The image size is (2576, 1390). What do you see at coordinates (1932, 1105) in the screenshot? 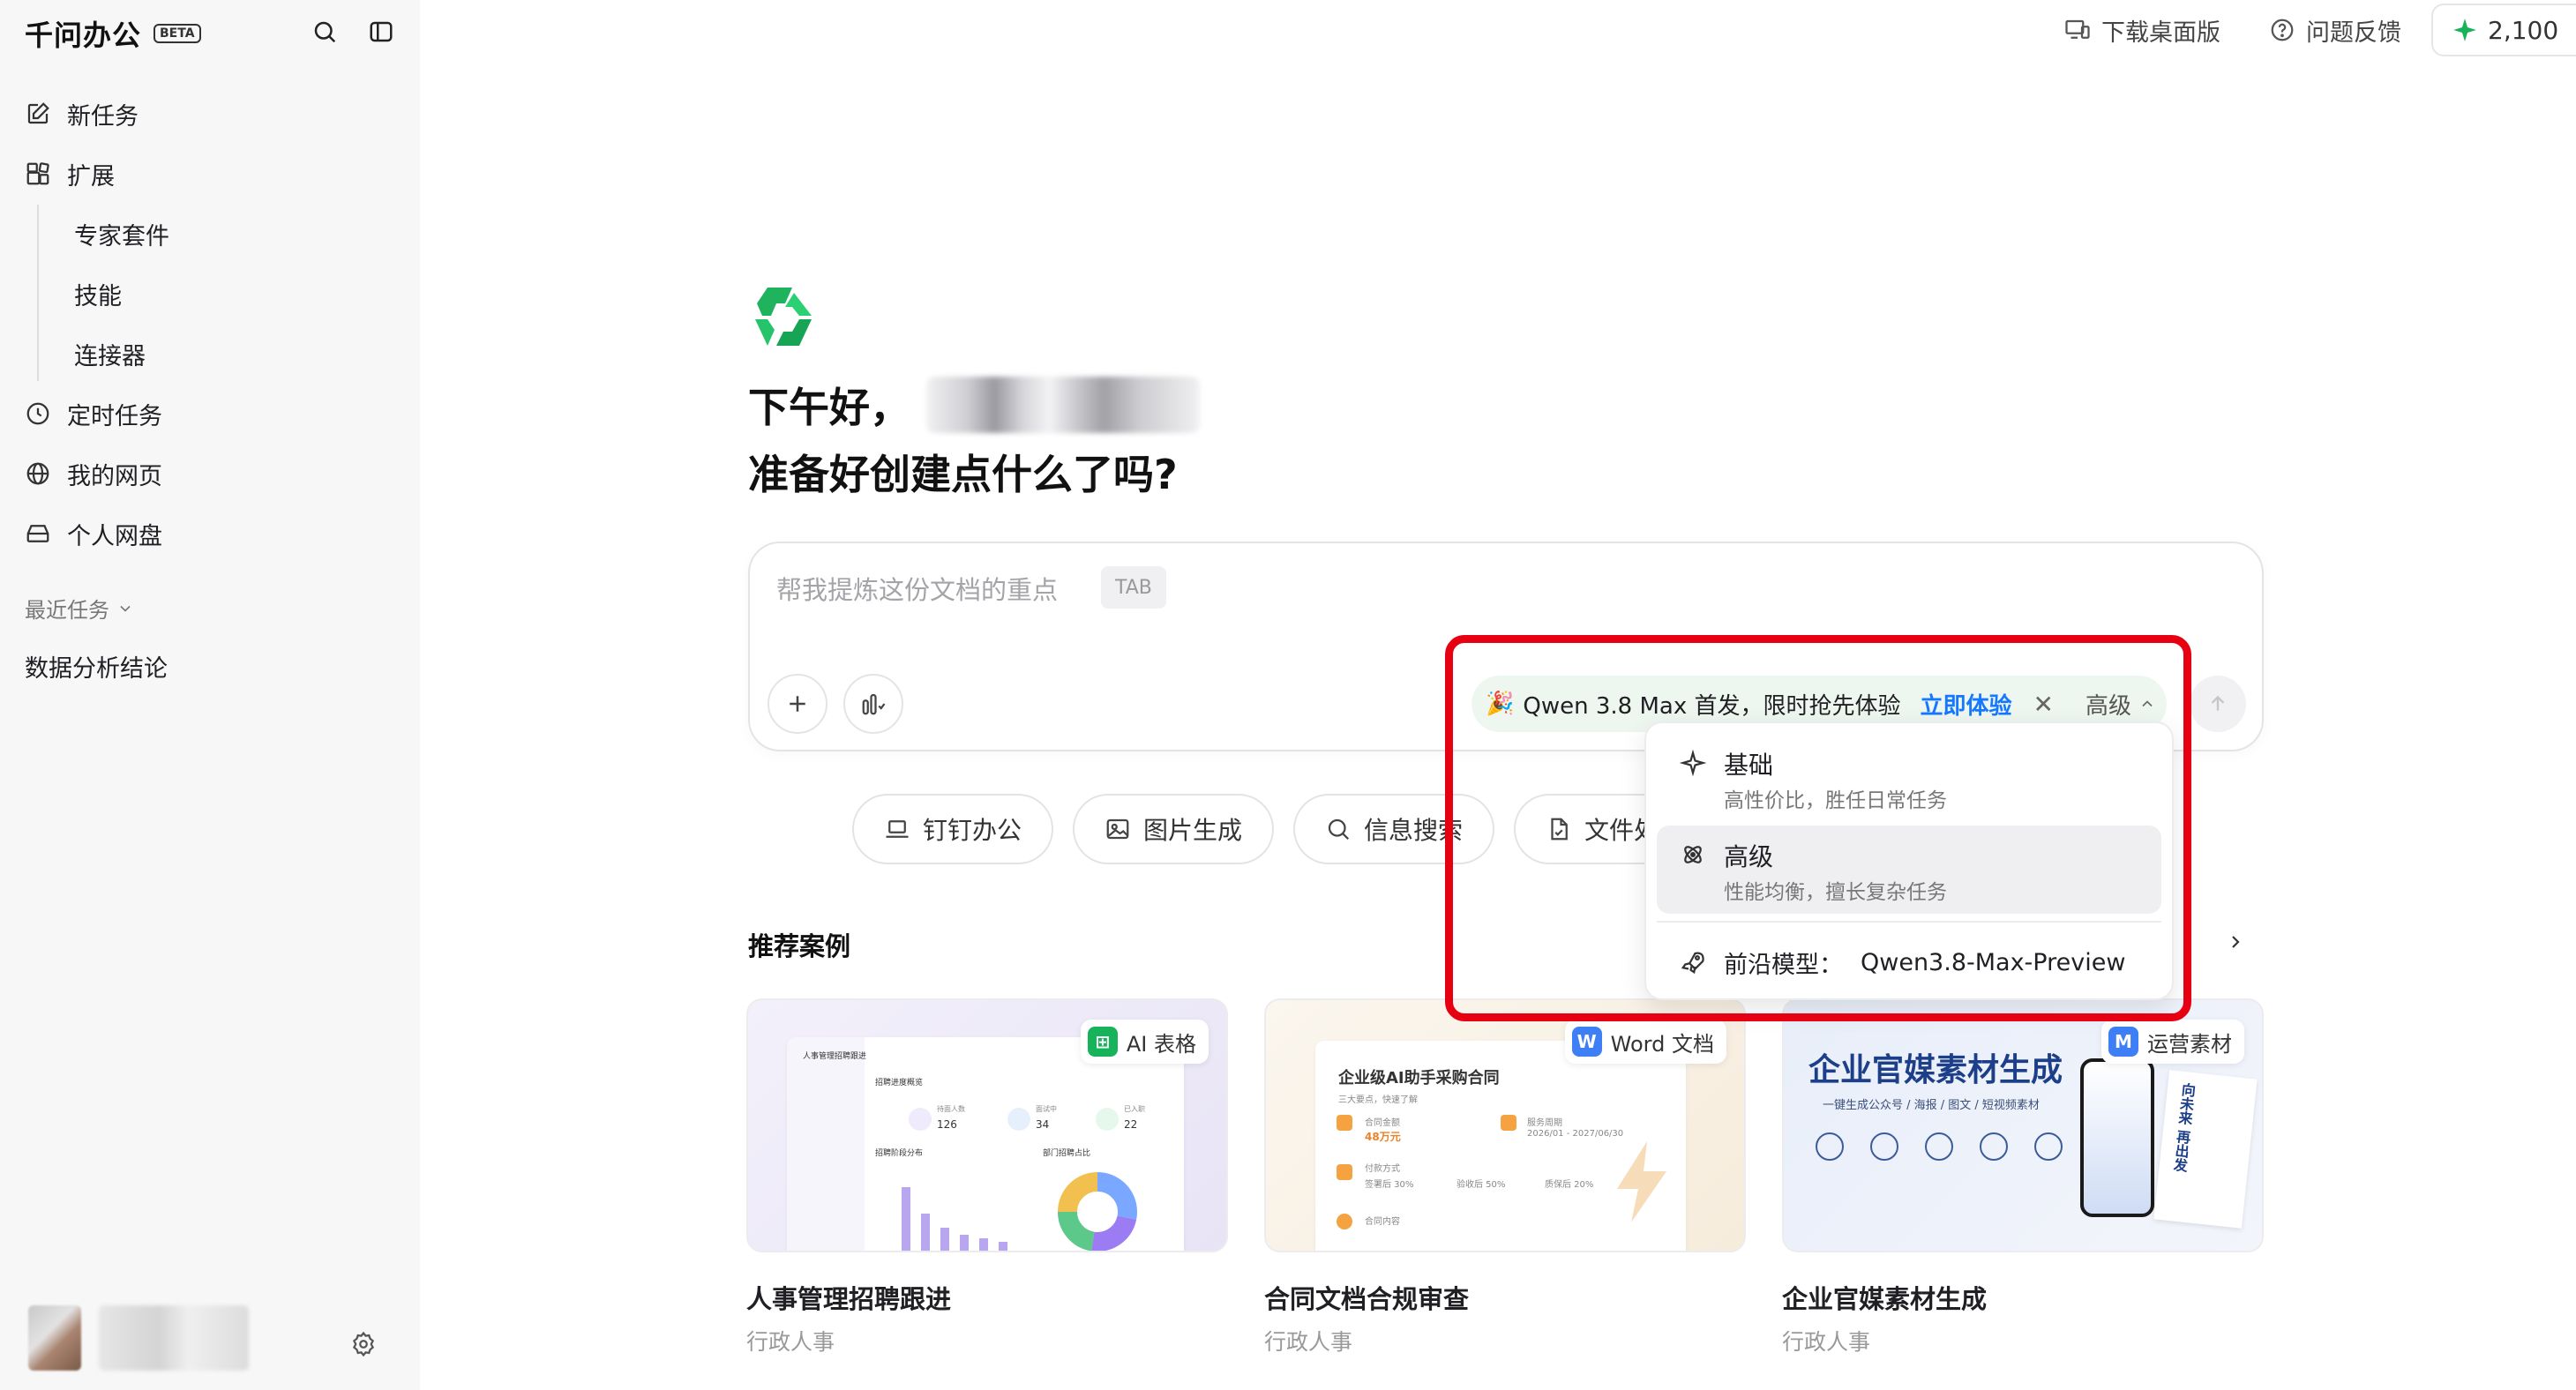
I see `media-preview-subtitle: 一键生成公众号 / 海报 / 图文 / 短视频素材` at bounding box center [1932, 1105].